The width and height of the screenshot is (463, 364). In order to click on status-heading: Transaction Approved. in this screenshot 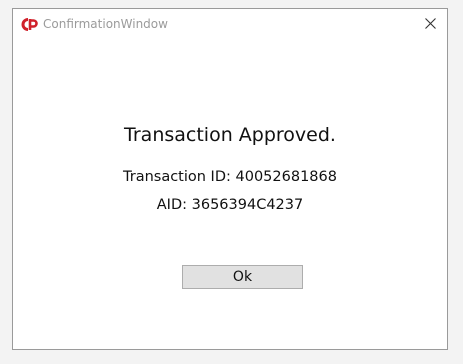, I will do `click(230, 135)`.